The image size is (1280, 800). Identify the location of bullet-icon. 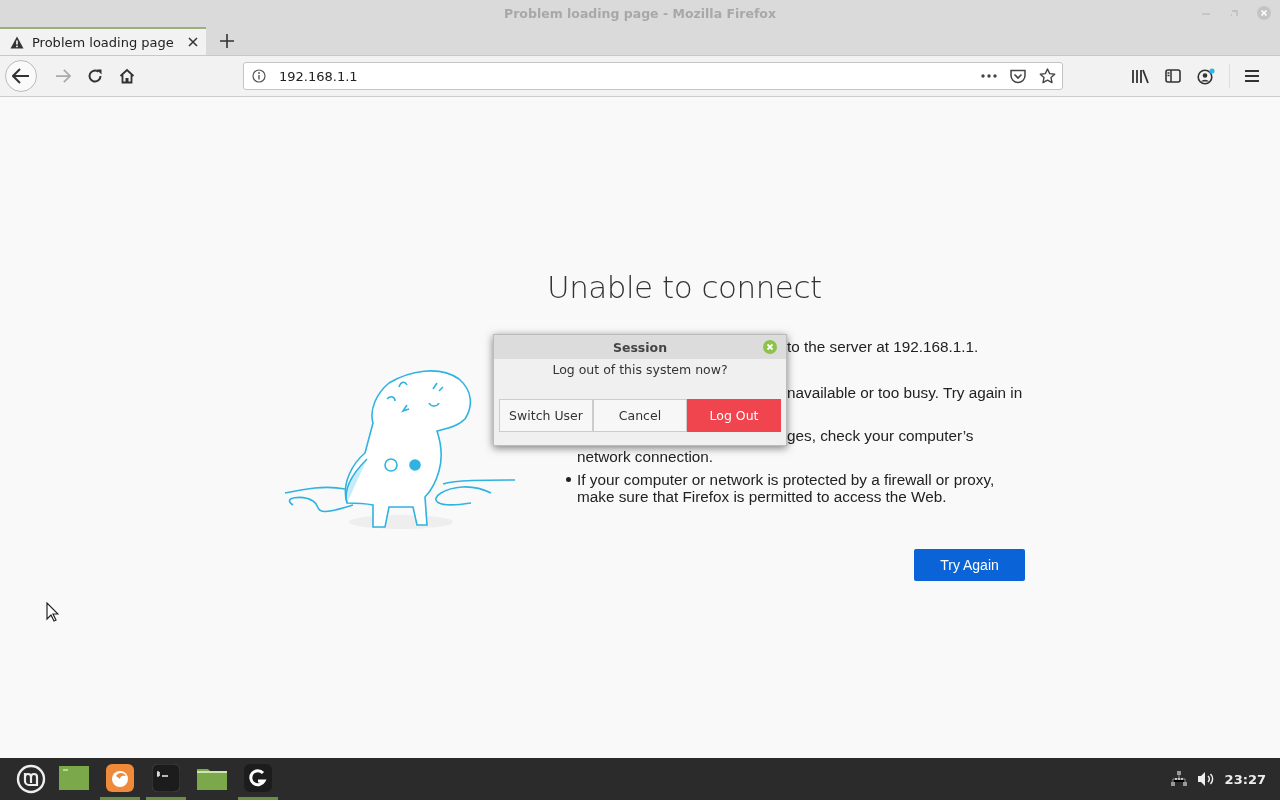
(568, 479).